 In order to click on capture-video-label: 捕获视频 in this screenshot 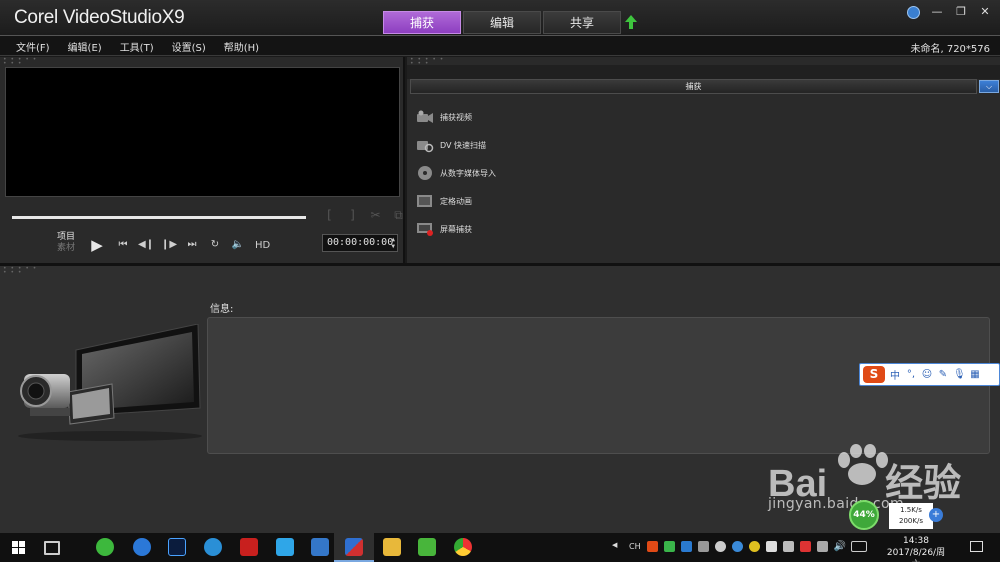, I will do `click(456, 117)`.